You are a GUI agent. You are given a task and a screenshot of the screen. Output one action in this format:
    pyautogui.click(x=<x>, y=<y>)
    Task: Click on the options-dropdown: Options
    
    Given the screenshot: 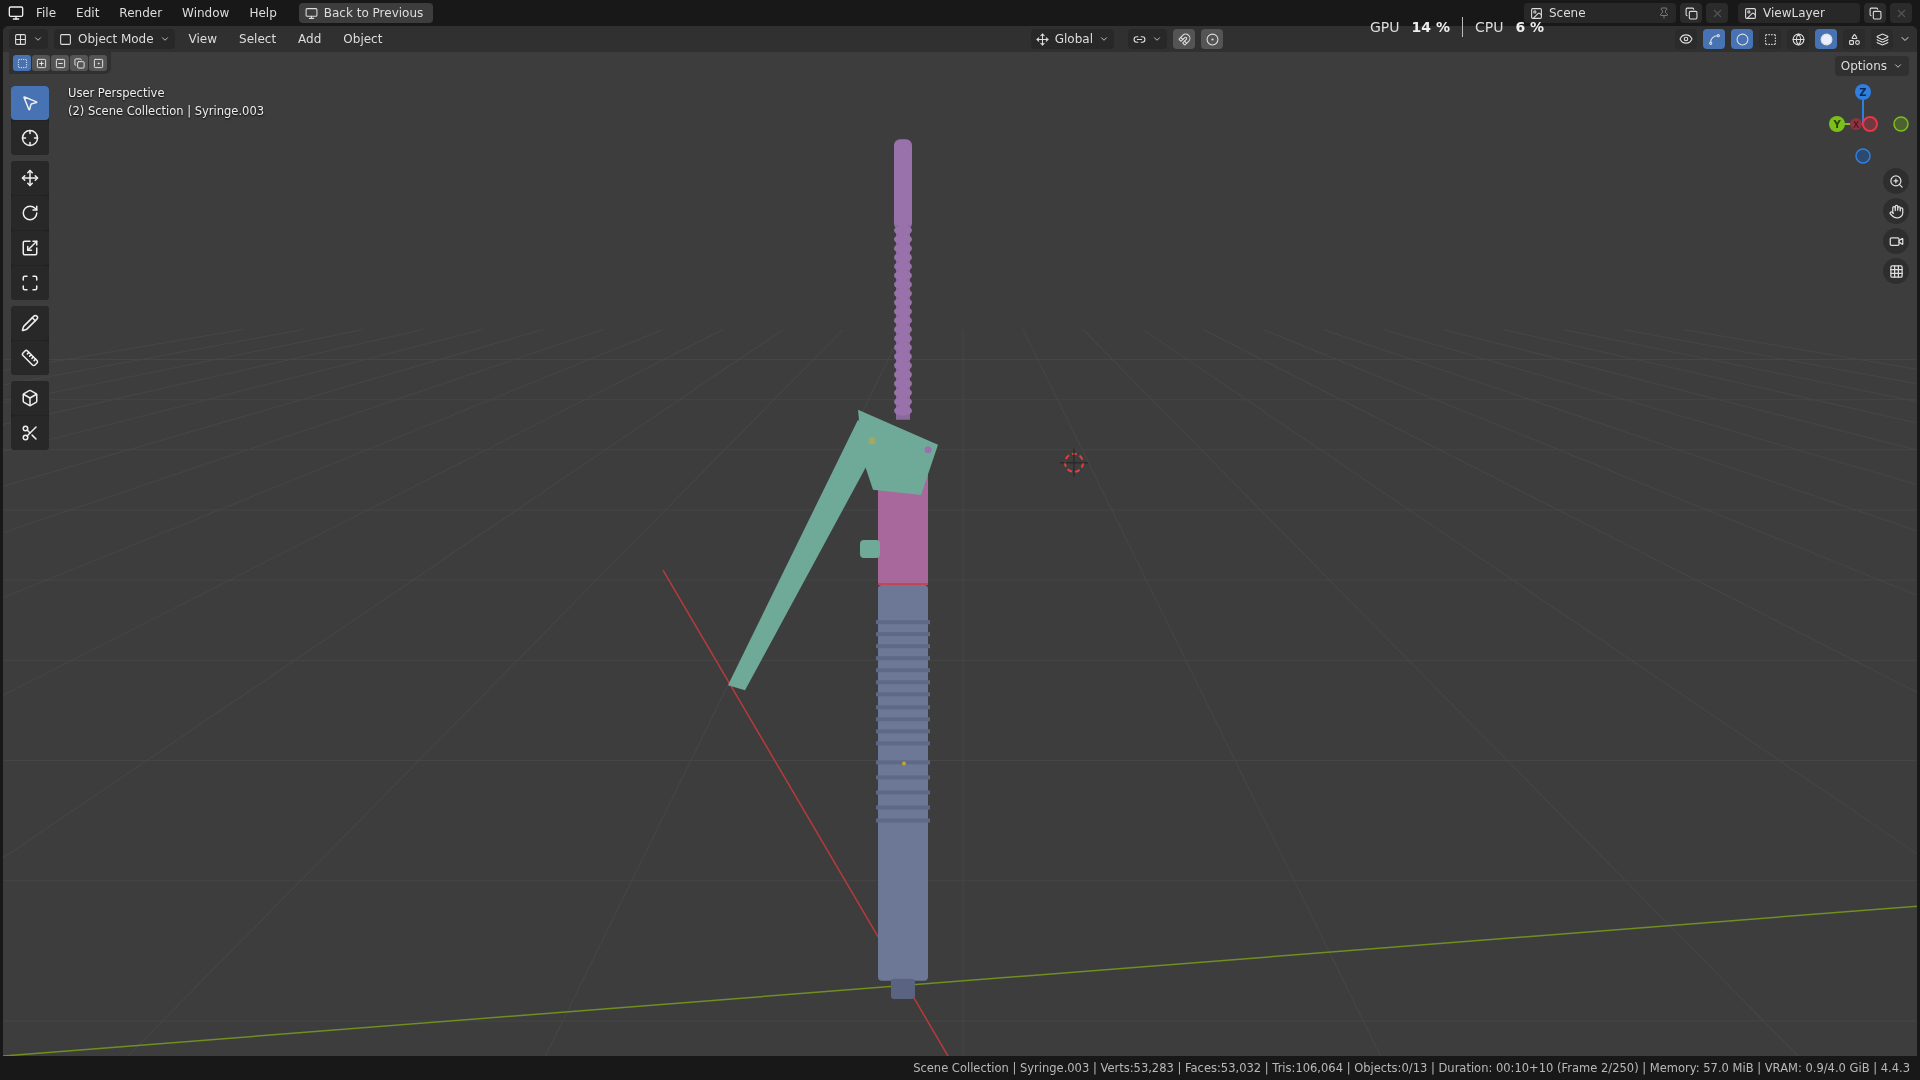 What is the action you would take?
    pyautogui.click(x=1871, y=66)
    